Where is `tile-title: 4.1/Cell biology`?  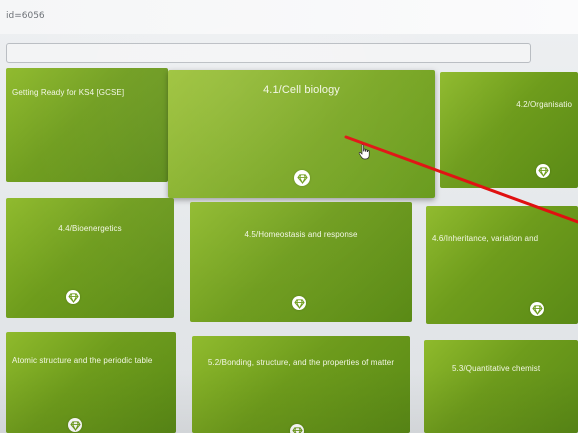
tile-title: 4.1/Cell biology is located at coordinates (301, 90).